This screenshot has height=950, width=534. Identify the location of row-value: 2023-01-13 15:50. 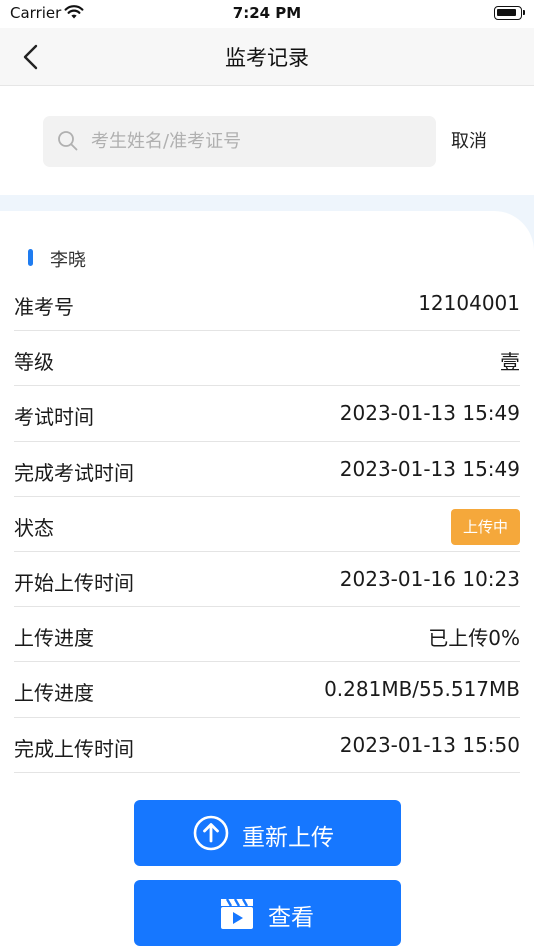
(429, 744).